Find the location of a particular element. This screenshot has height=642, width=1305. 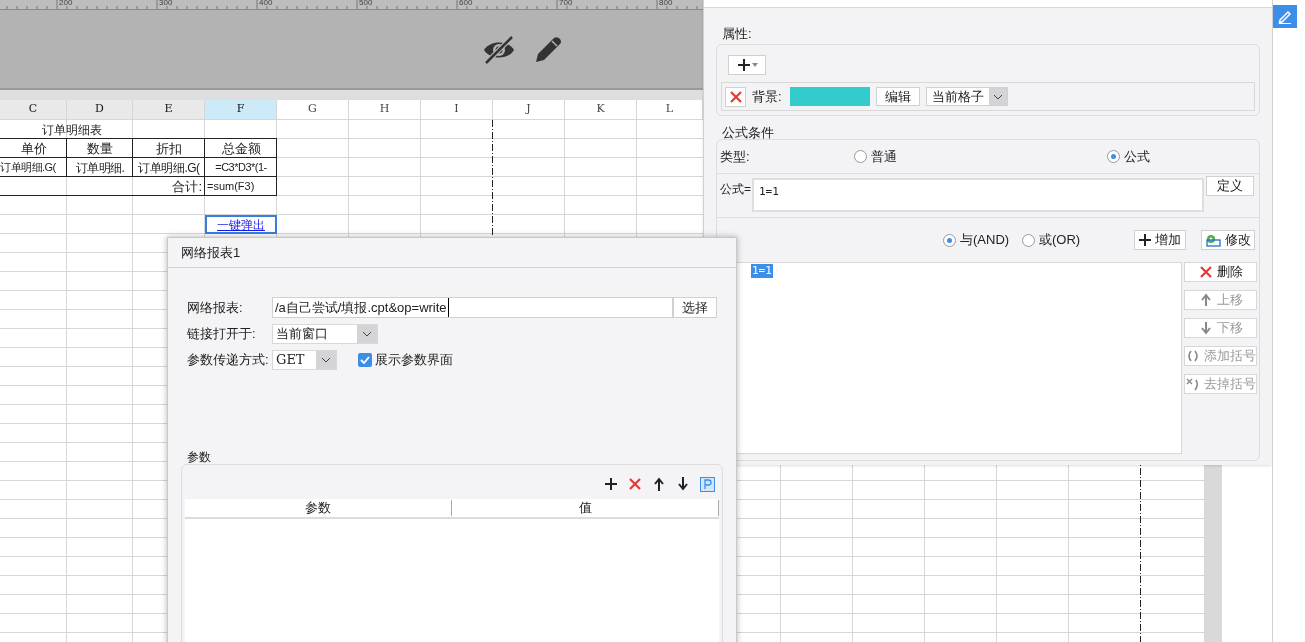

column-header: C is located at coordinates (33, 110).